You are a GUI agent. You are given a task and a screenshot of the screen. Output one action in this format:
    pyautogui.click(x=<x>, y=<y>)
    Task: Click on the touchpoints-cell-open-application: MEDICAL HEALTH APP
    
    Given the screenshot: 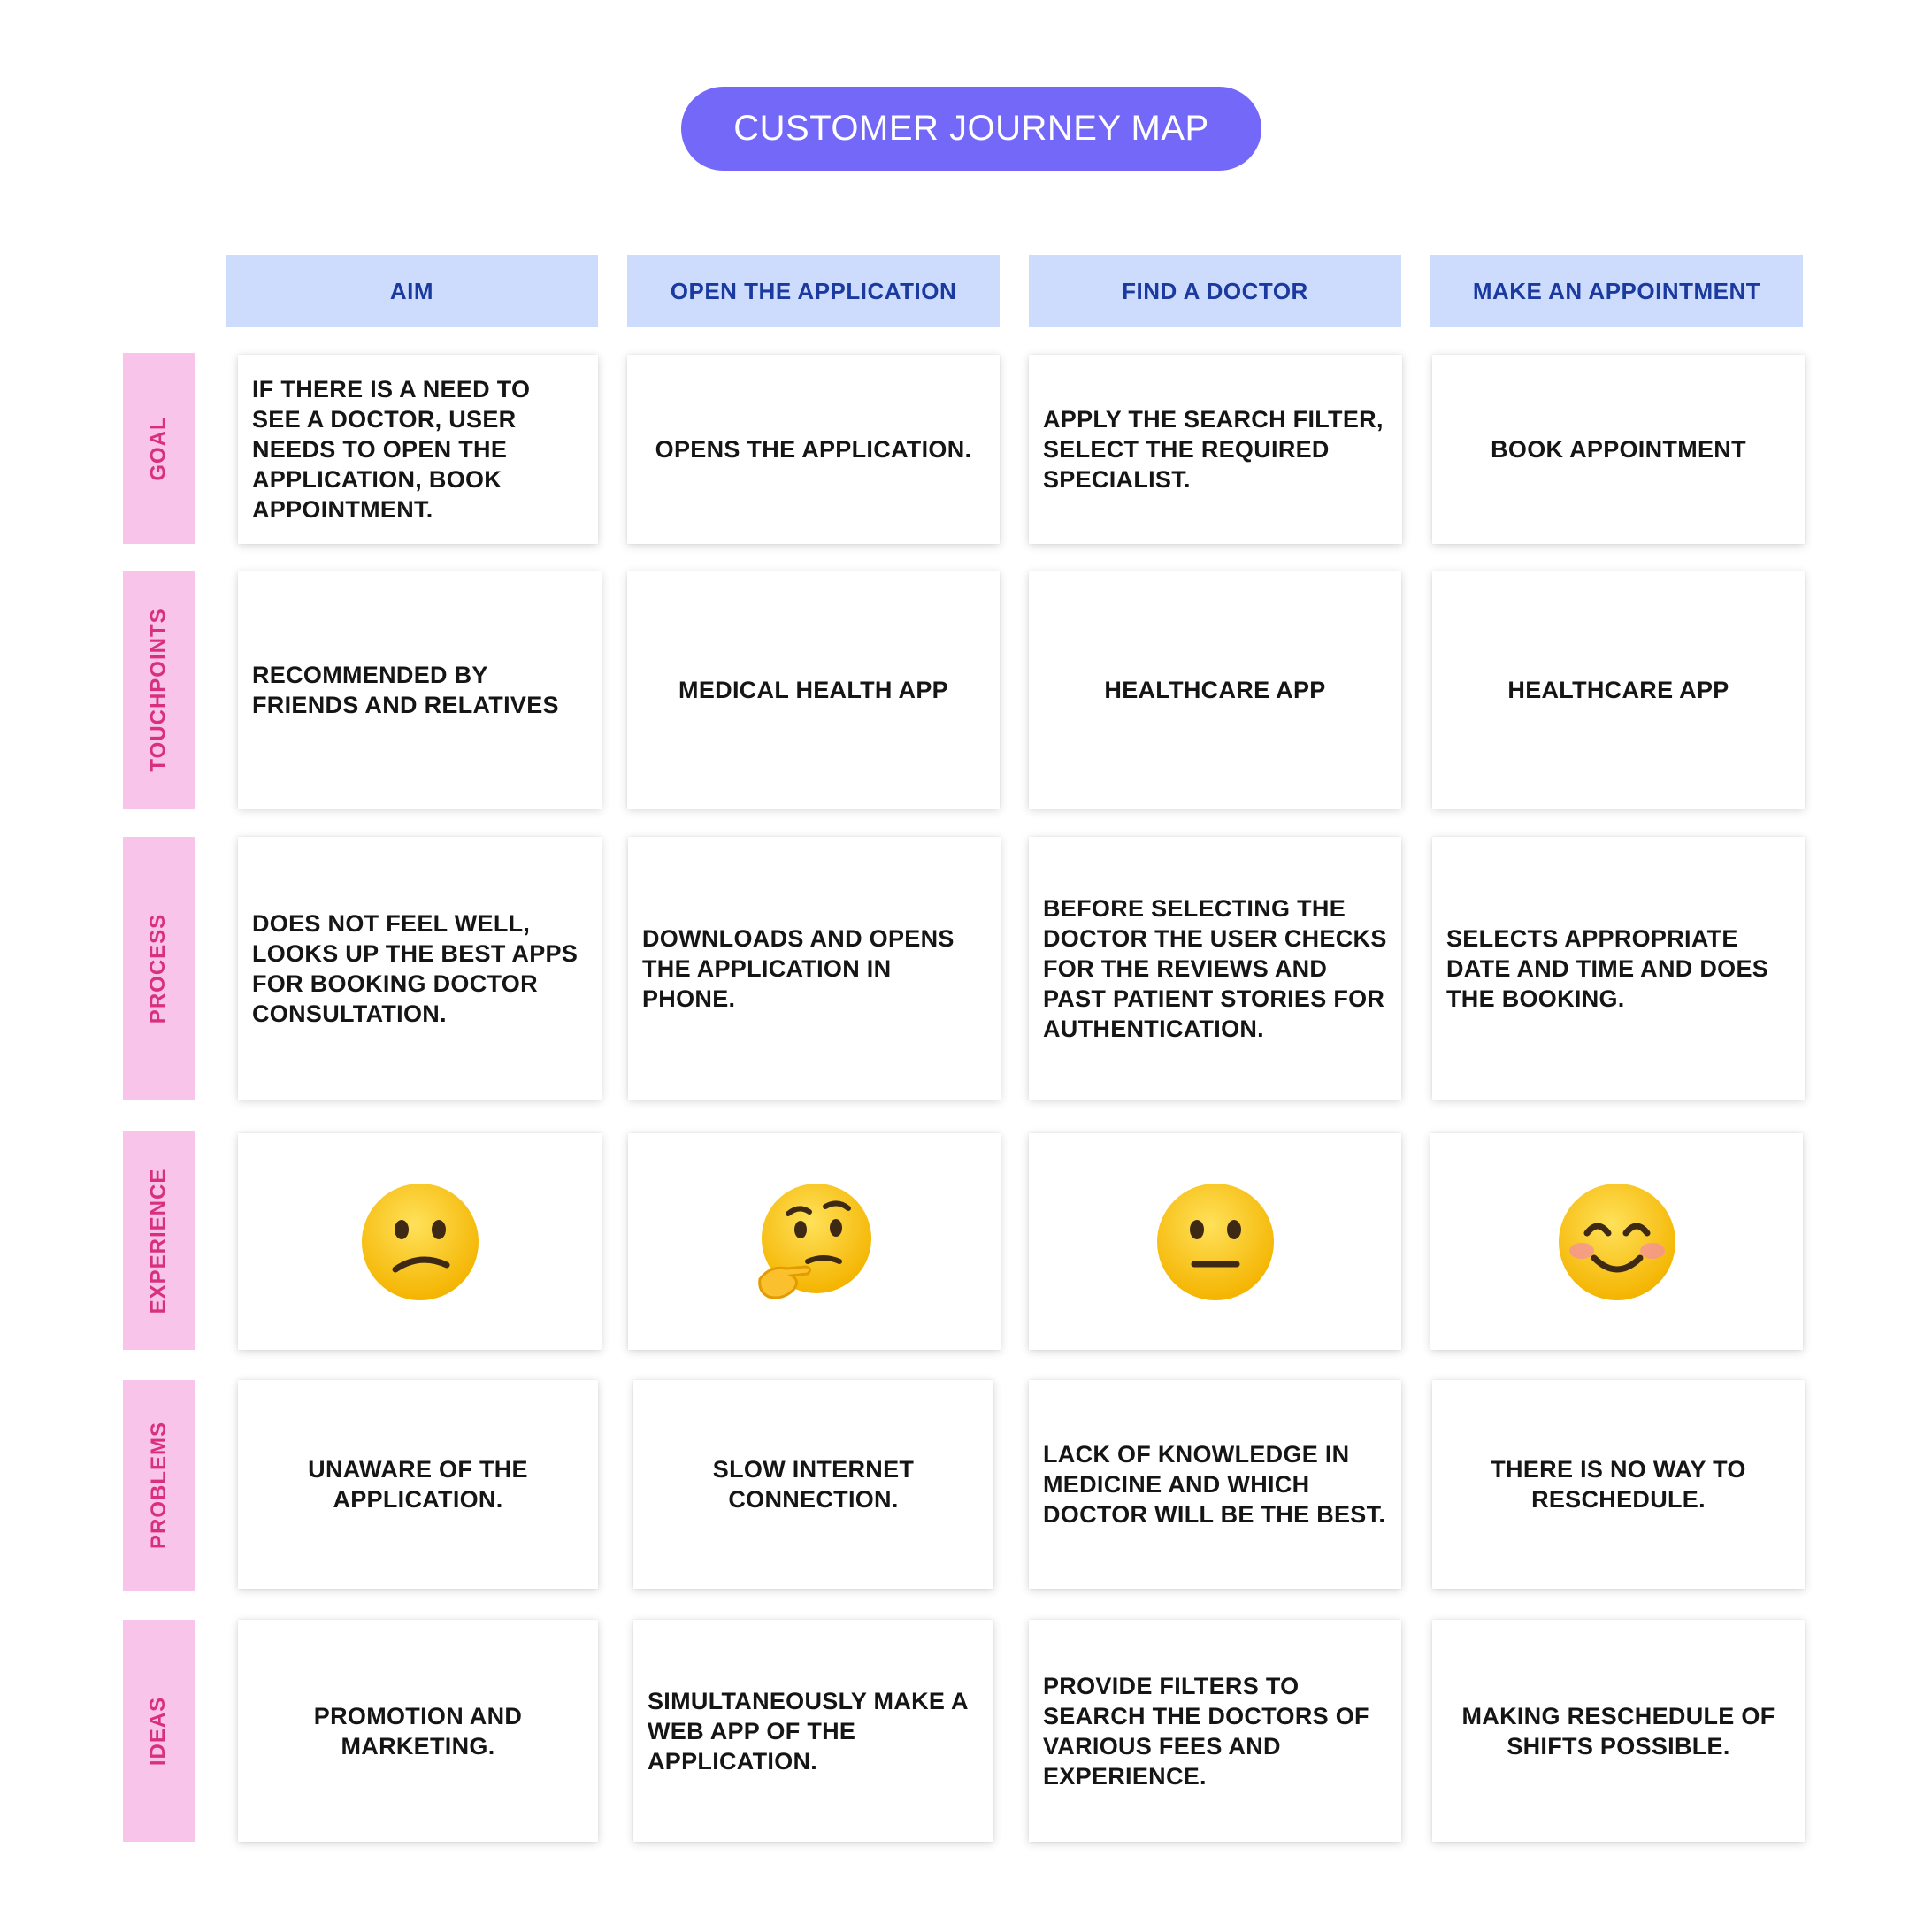 What is the action you would take?
    pyautogui.click(x=813, y=690)
    